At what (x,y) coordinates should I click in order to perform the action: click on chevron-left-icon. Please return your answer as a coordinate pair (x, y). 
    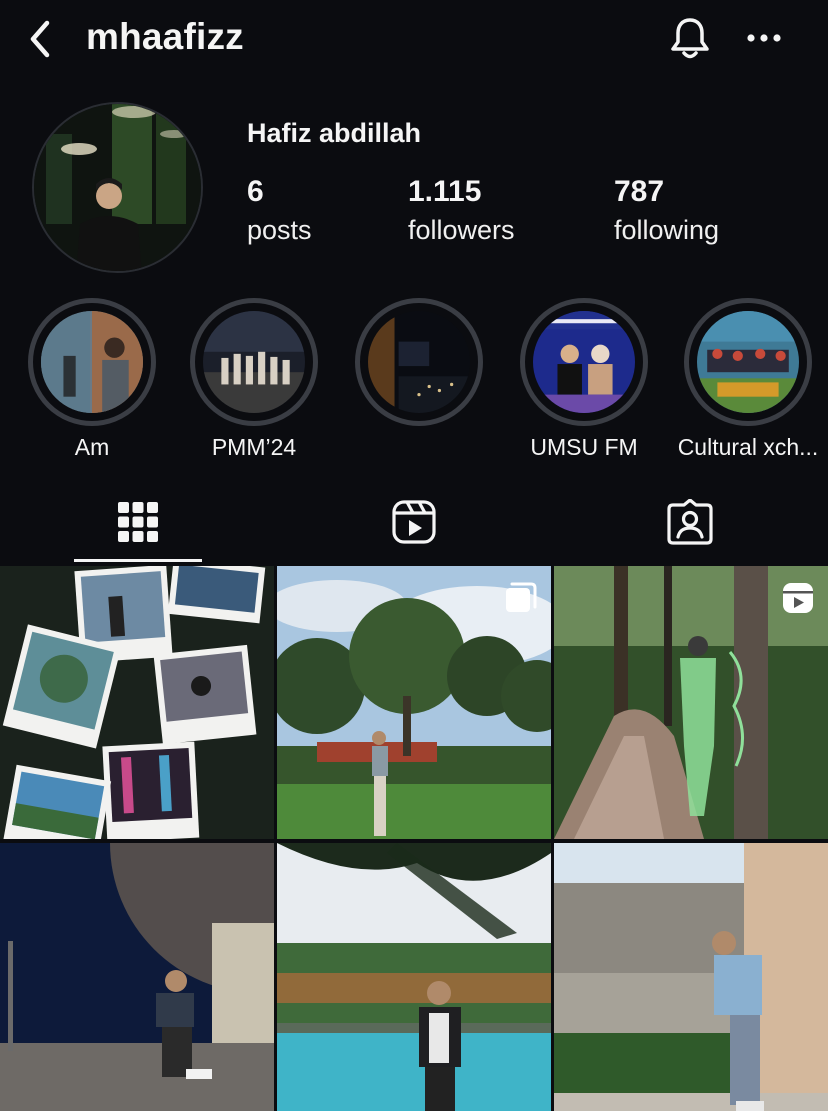
    Looking at the image, I should click on (40, 39).